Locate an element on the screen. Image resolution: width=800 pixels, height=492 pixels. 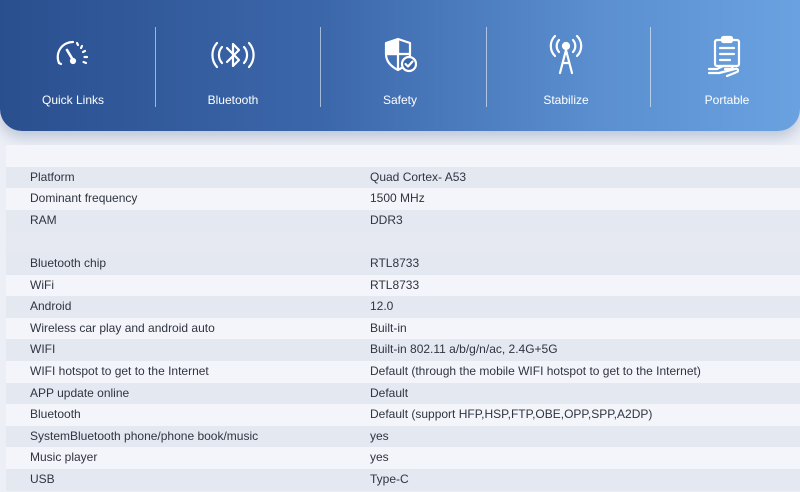
spec-name: WIFI hotspot to get to the Internet is located at coordinates (119, 370).